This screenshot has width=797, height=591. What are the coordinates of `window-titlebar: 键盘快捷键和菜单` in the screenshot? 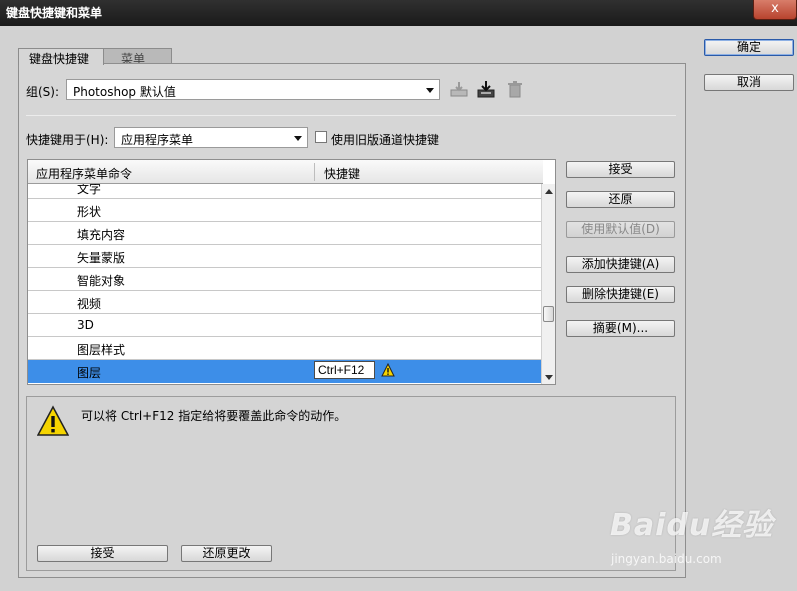 It's located at (398, 13).